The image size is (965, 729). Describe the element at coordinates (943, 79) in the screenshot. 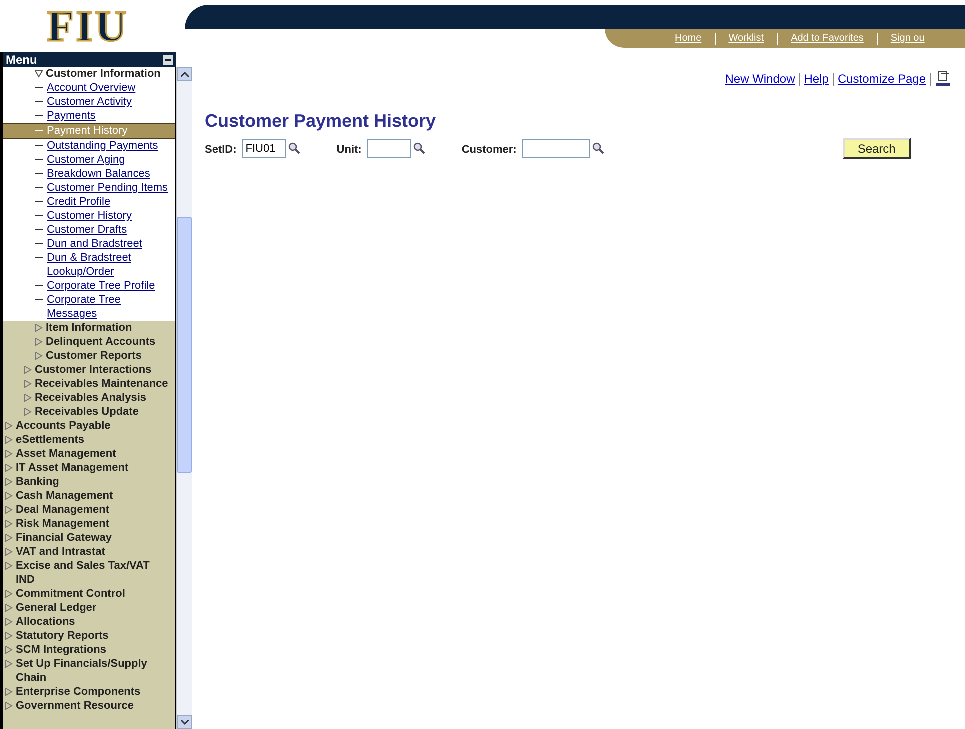

I see `http-link-icon` at that location.